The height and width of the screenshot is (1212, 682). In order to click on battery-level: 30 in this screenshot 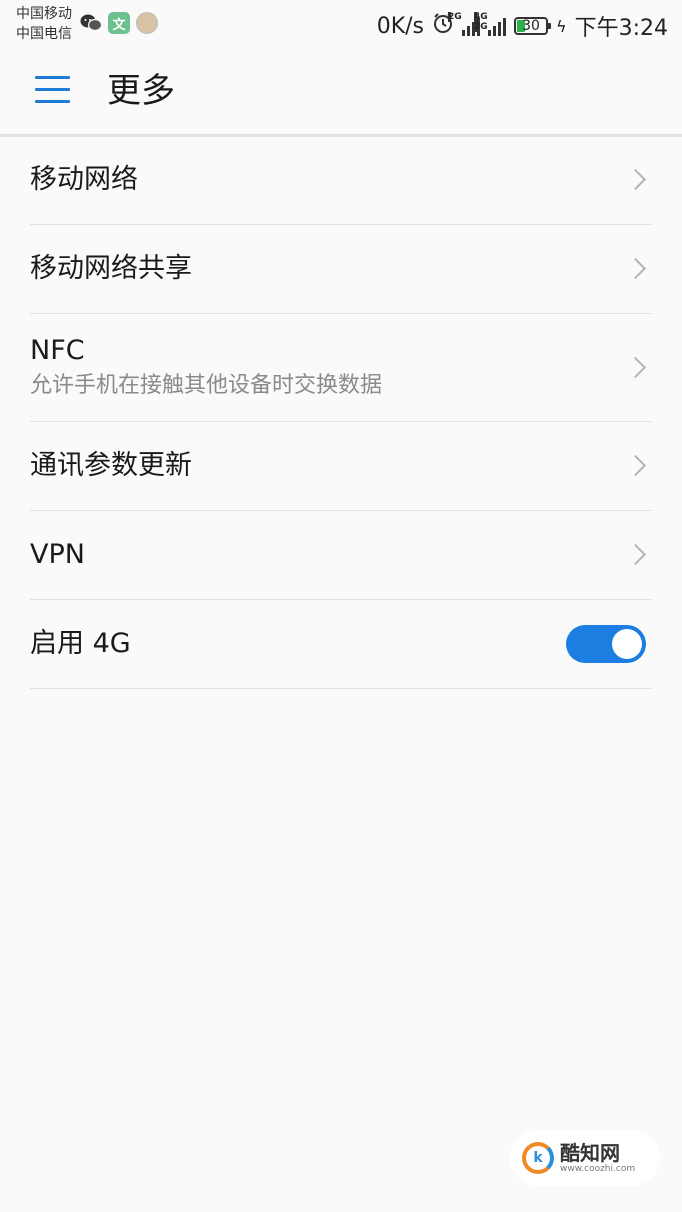, I will do `click(531, 26)`.